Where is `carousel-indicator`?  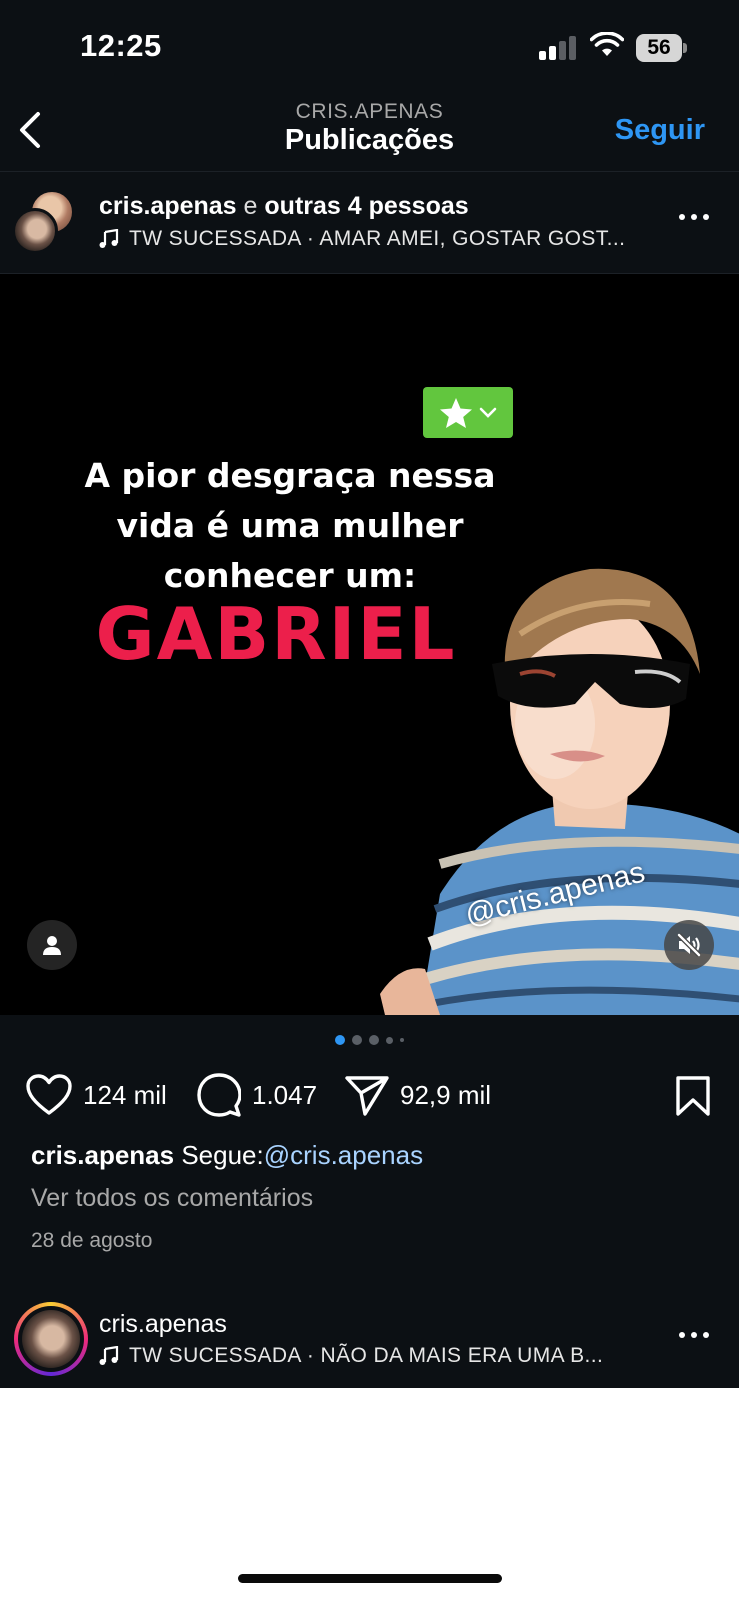 carousel-indicator is located at coordinates (369, 1040).